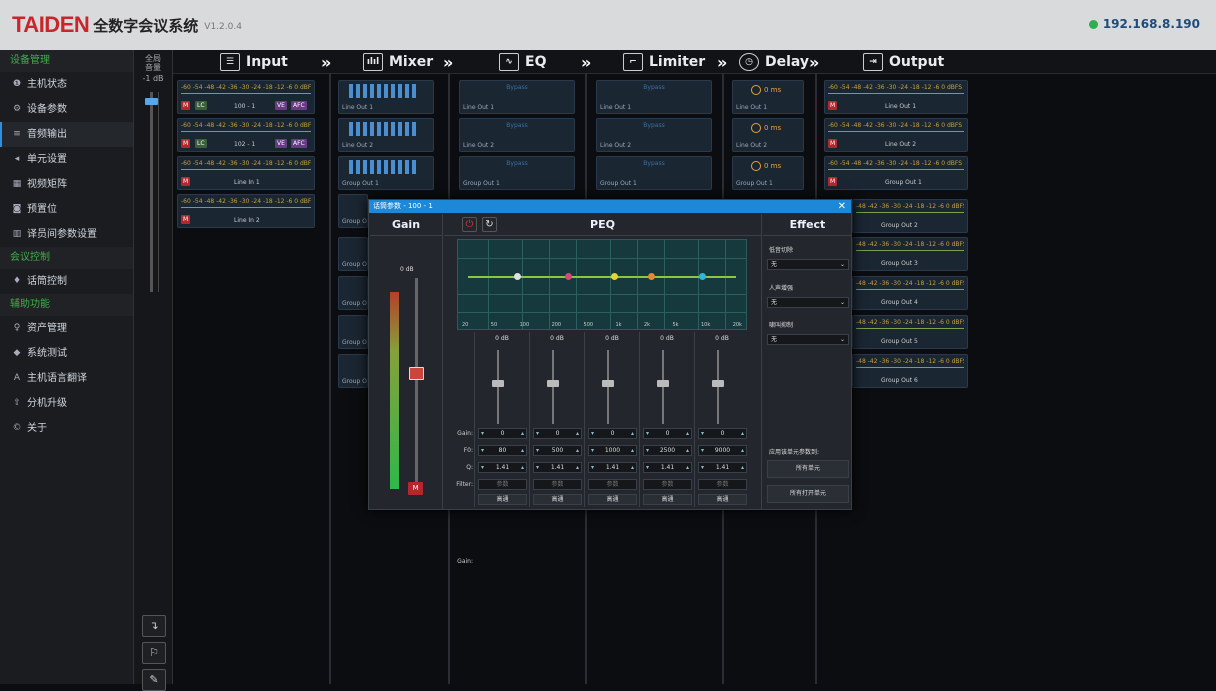 The height and width of the screenshot is (691, 1216). Describe the element at coordinates (842, 206) in the screenshot. I see `close-icon` at that location.